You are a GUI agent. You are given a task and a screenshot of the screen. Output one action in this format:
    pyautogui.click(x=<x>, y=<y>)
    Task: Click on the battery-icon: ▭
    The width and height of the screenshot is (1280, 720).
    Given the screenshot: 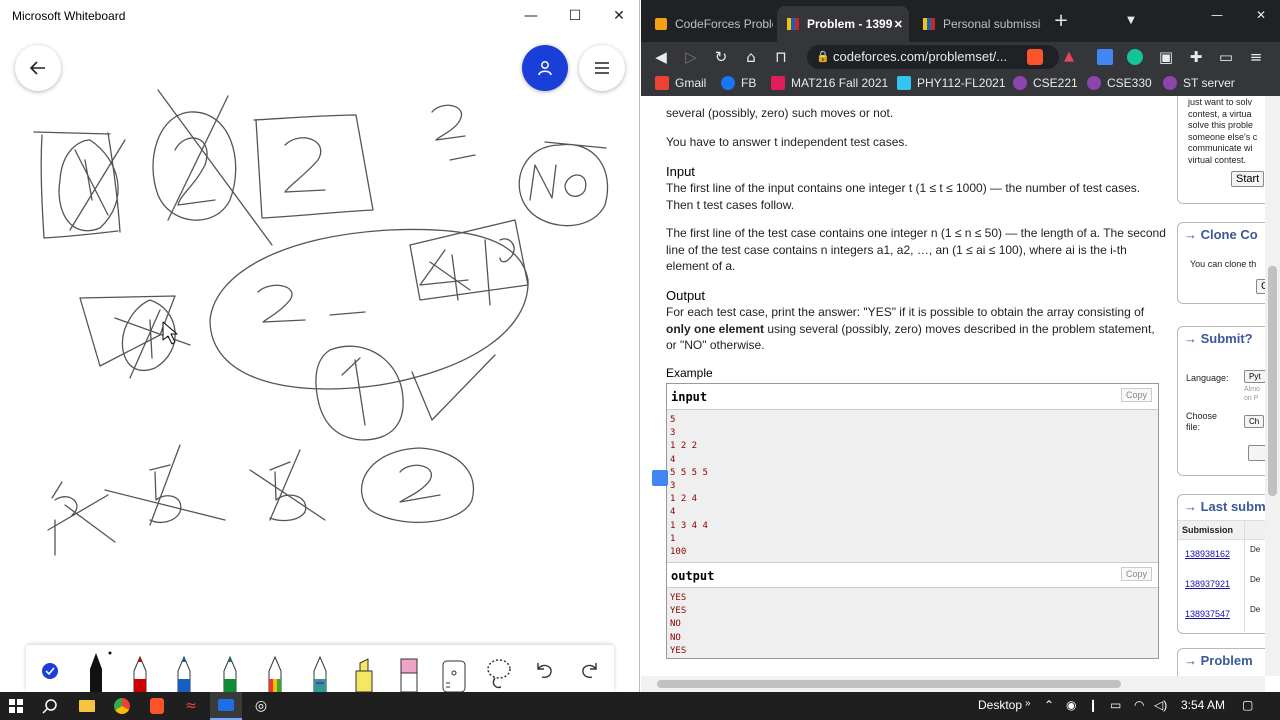 What is the action you would take?
    pyautogui.click(x=1115, y=705)
    